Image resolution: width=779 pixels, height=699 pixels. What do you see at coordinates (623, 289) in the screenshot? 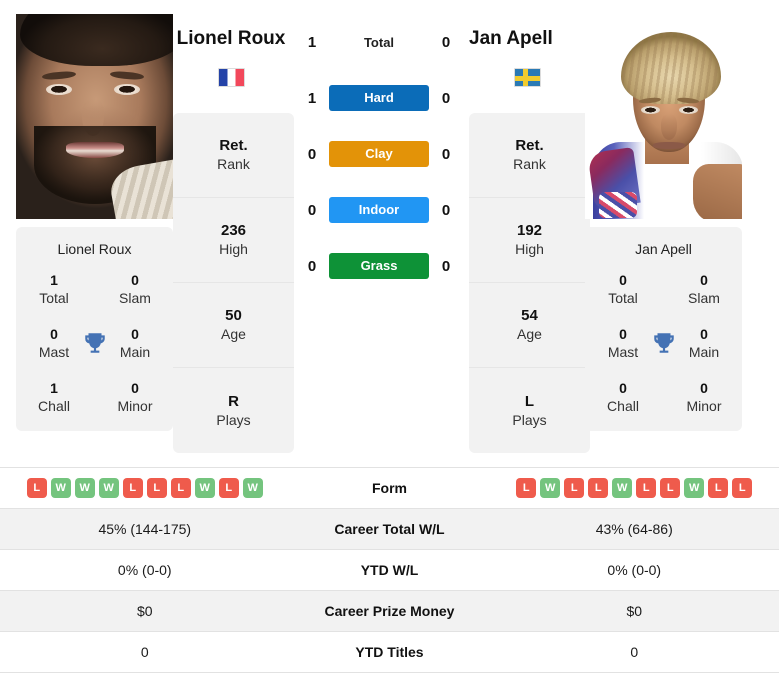
I see `titles-item: 0 Total` at bounding box center [623, 289].